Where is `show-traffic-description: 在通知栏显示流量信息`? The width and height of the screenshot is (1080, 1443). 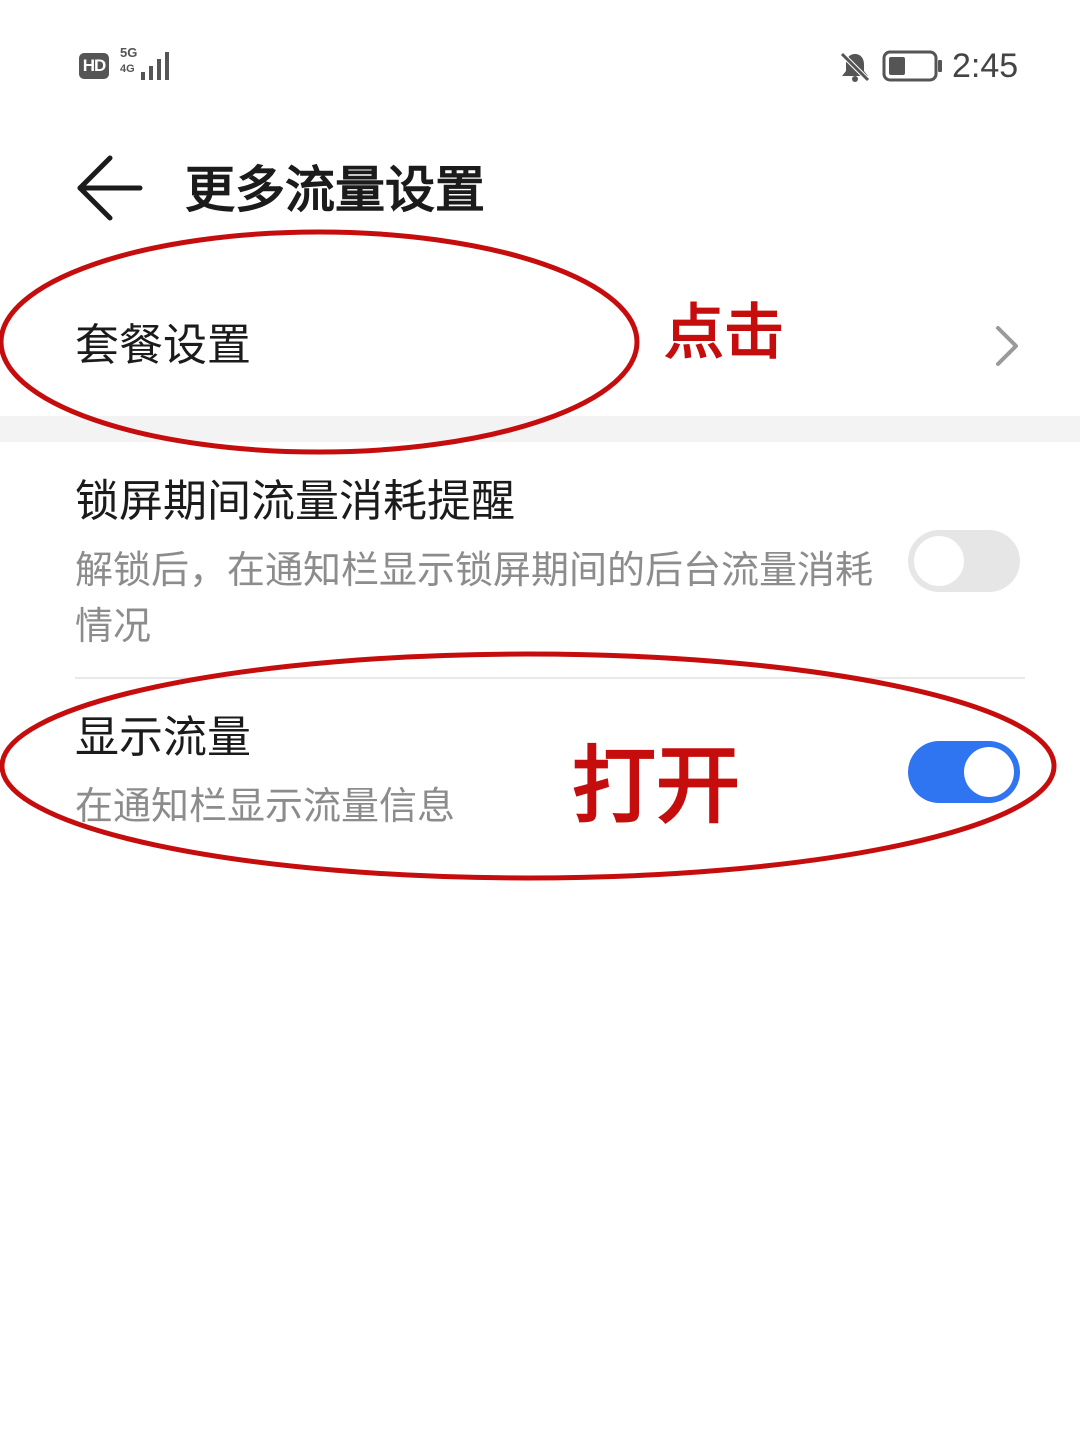
show-traffic-description: 在通知栏显示流量信息 is located at coordinates (265, 806).